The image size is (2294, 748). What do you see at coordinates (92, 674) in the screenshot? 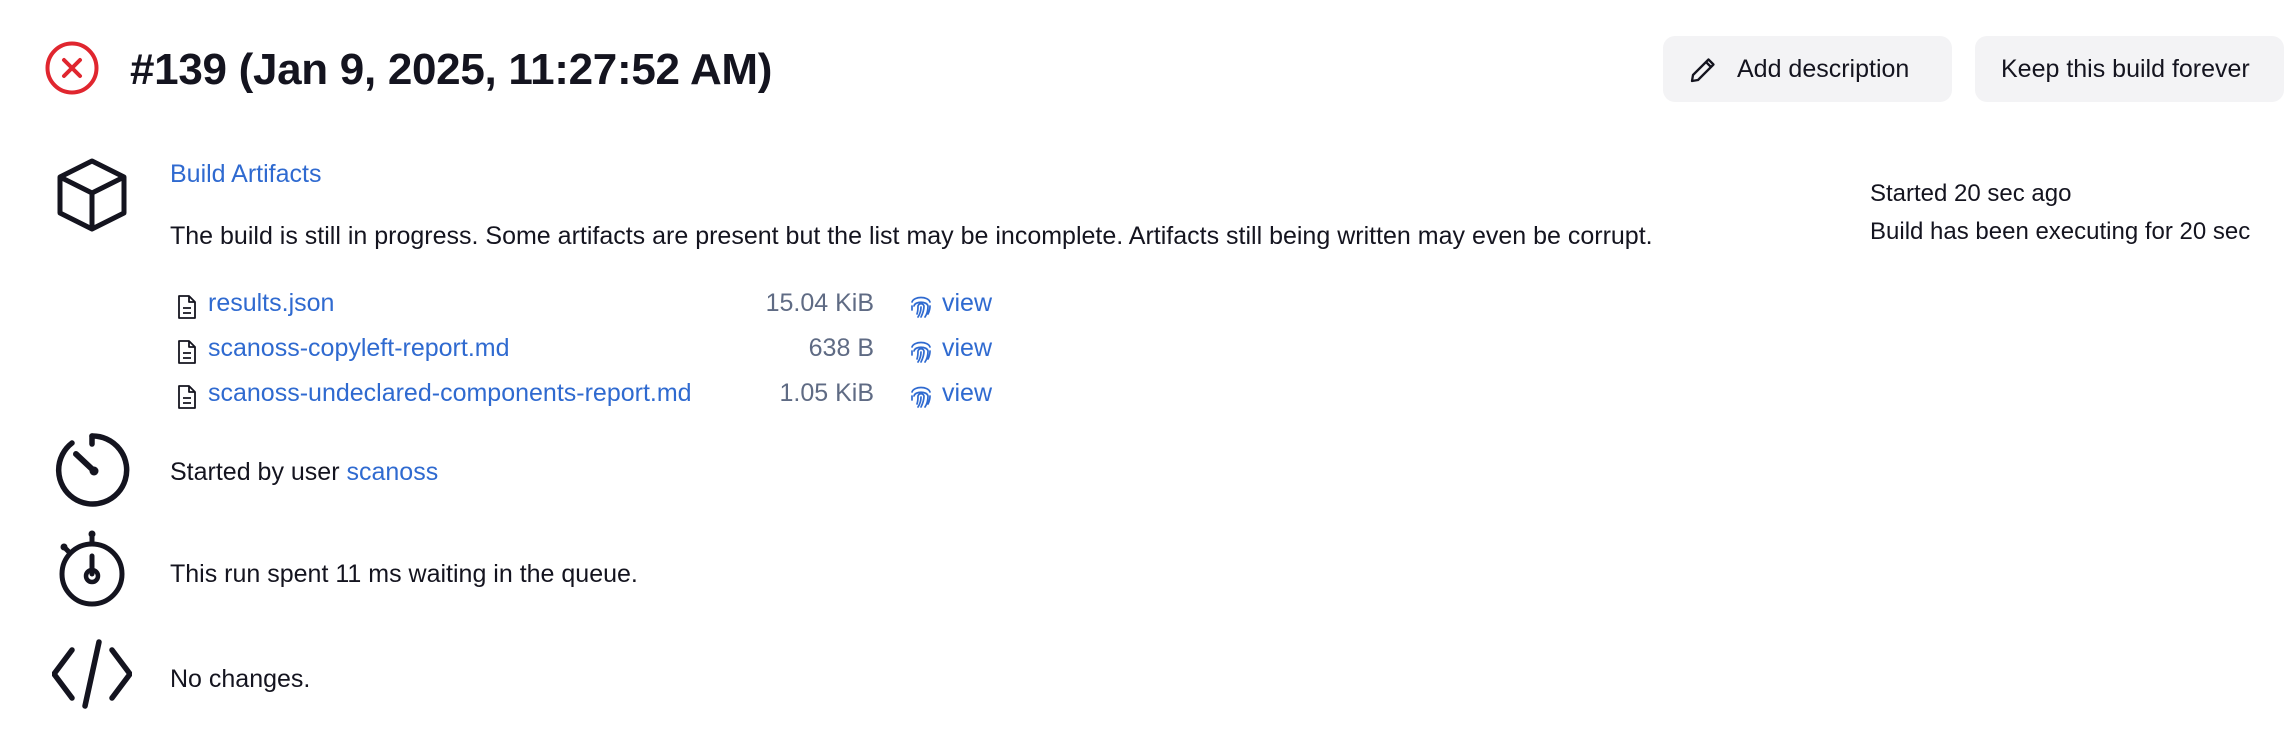
I see `code-icon` at bounding box center [92, 674].